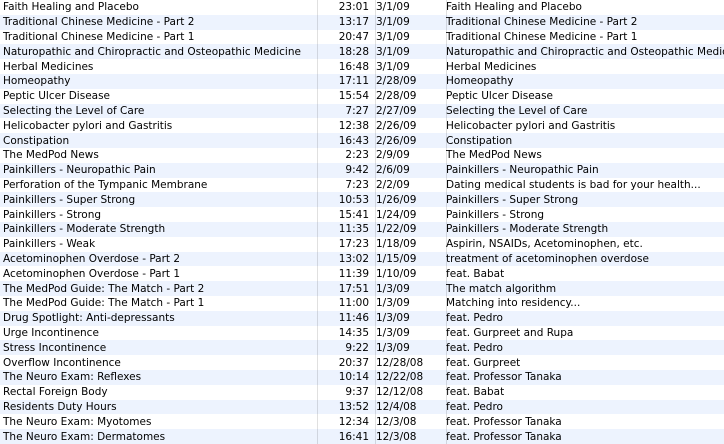 The height and width of the screenshot is (444, 724). Describe the element at coordinates (474, 406) in the screenshot. I see `episode-description: feat. Pedro` at that location.